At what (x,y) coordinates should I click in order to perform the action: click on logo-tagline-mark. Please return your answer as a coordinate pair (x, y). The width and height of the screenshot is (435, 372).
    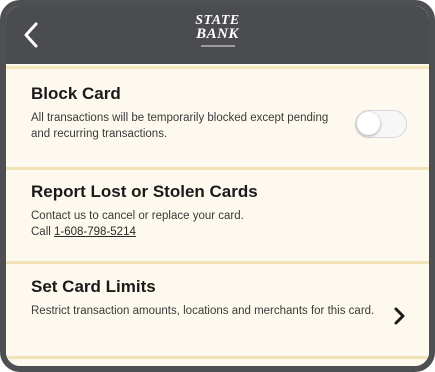
    Looking at the image, I should click on (217, 46).